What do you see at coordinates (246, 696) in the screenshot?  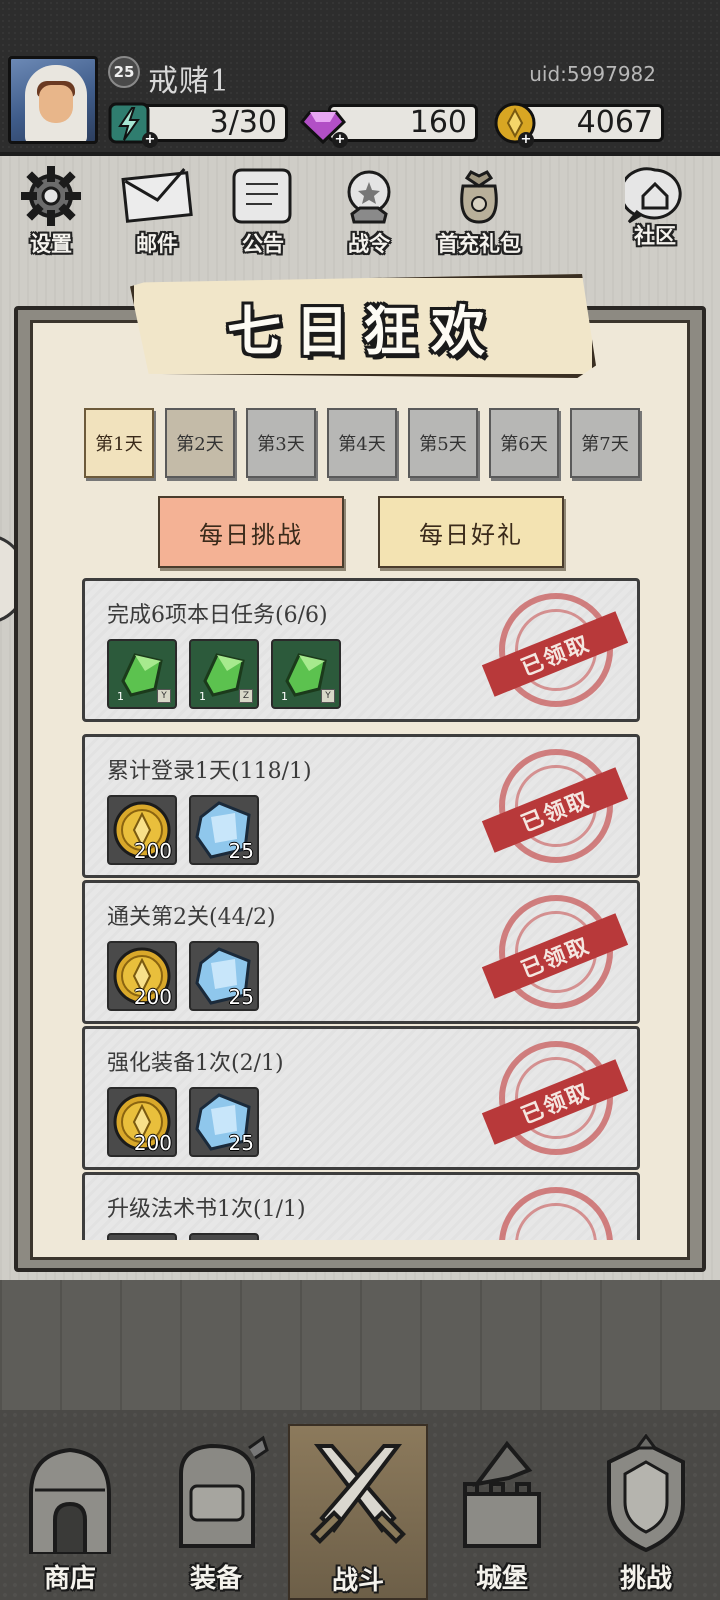 I see `reward-badge-icon: Z` at bounding box center [246, 696].